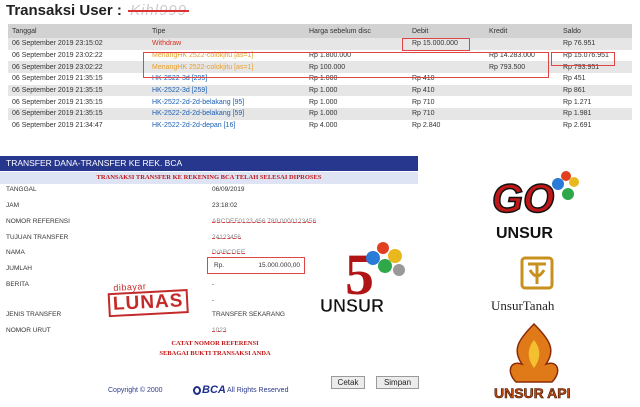 This screenshot has height=407, width=640. What do you see at coordinates (595, 55) in the screenshot?
I see `saldo-cell: Rp 15.076.951` at bounding box center [595, 55].